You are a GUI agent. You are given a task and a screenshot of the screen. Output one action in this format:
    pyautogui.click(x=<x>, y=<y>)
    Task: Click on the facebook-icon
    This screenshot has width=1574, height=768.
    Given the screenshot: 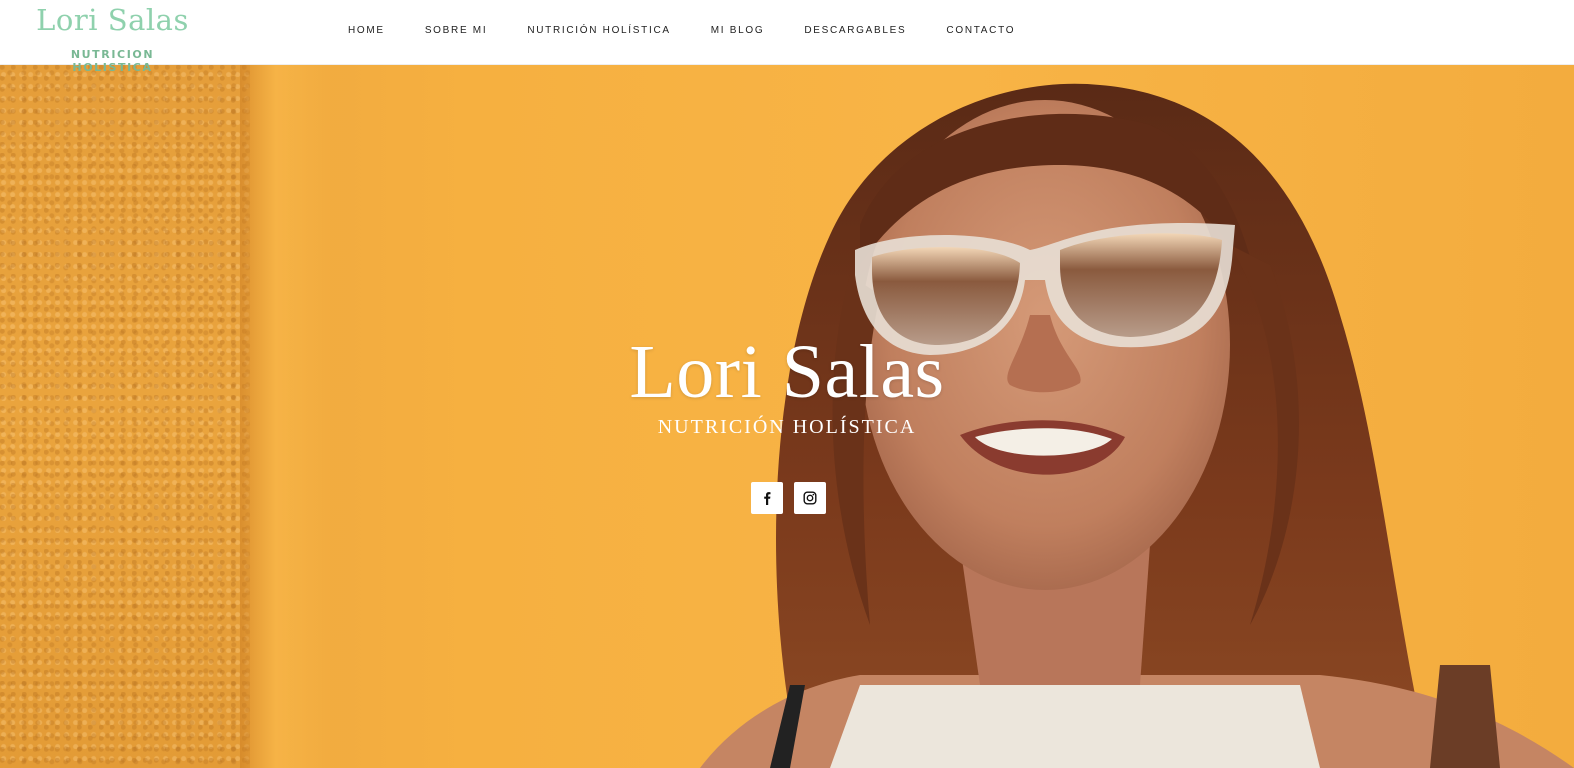 What is the action you would take?
    pyautogui.click(x=767, y=498)
    